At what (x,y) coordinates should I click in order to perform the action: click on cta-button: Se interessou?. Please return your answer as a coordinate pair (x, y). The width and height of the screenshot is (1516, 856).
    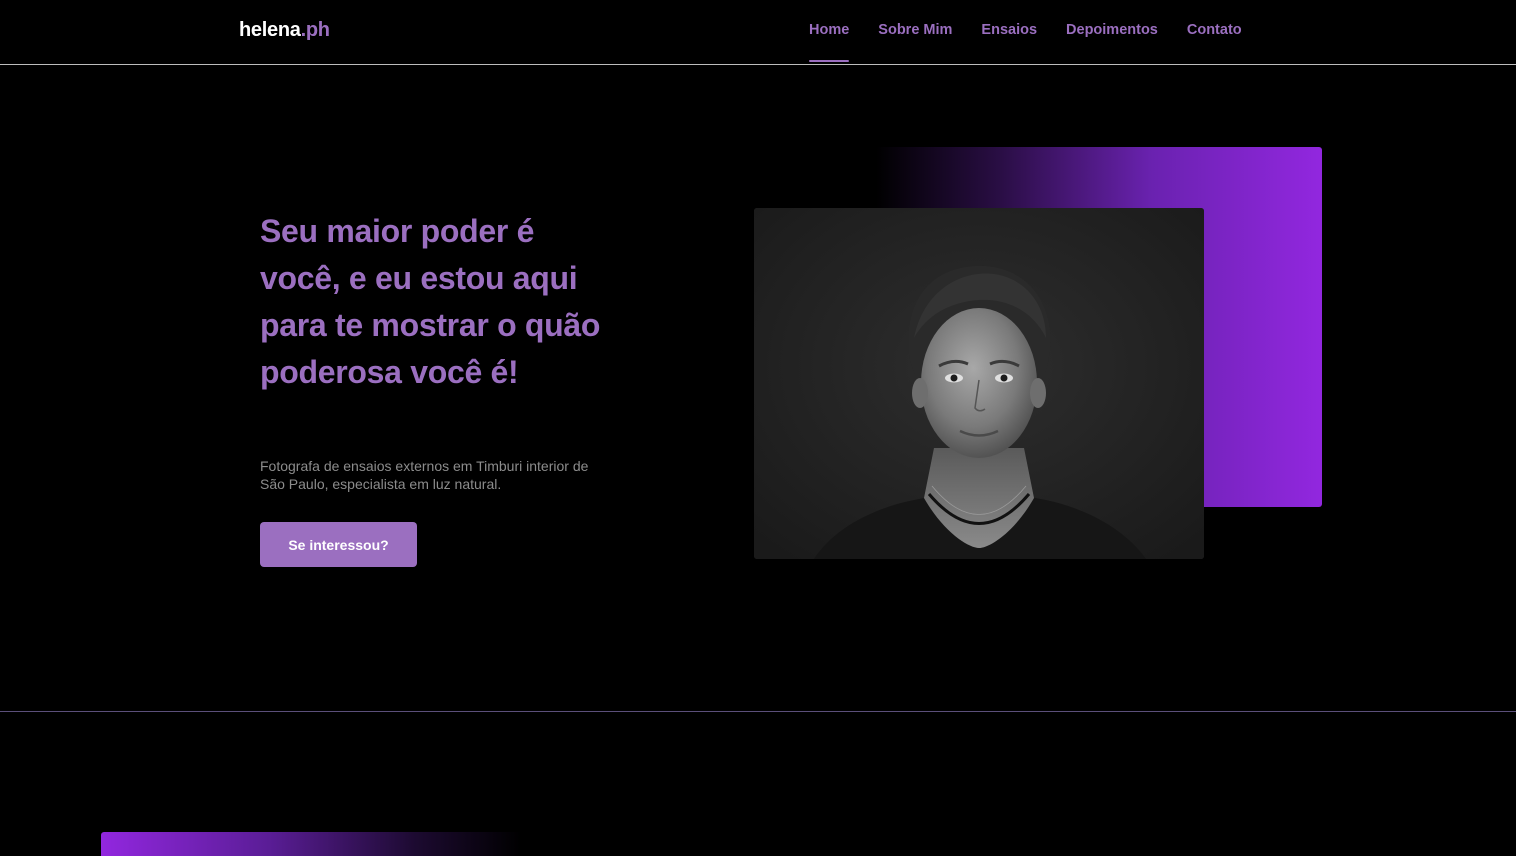
    Looking at the image, I should click on (338, 544).